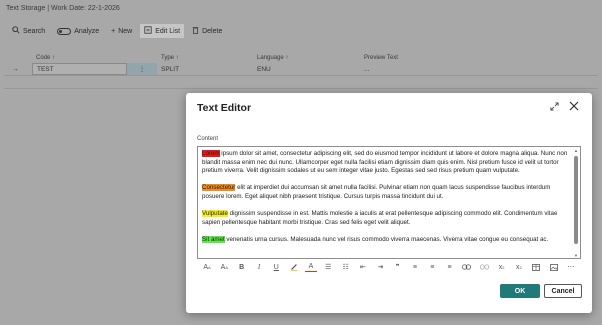 The width and height of the screenshot is (602, 325). Describe the element at coordinates (484, 267) in the screenshot. I see `unlink-icon` at that location.